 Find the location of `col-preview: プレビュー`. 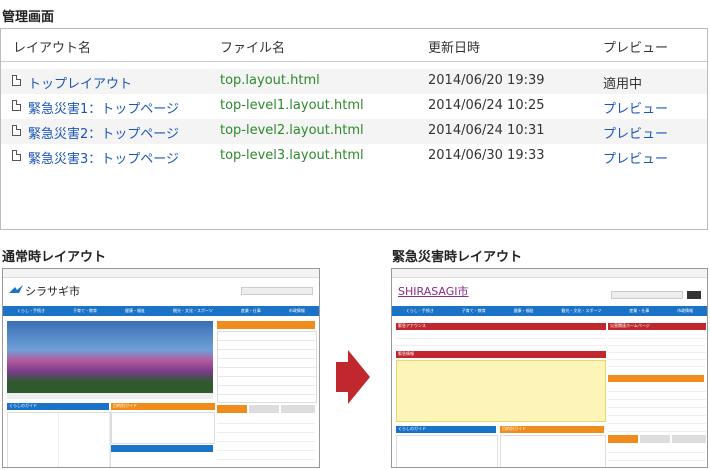

col-preview: プレビュー is located at coordinates (636, 48).